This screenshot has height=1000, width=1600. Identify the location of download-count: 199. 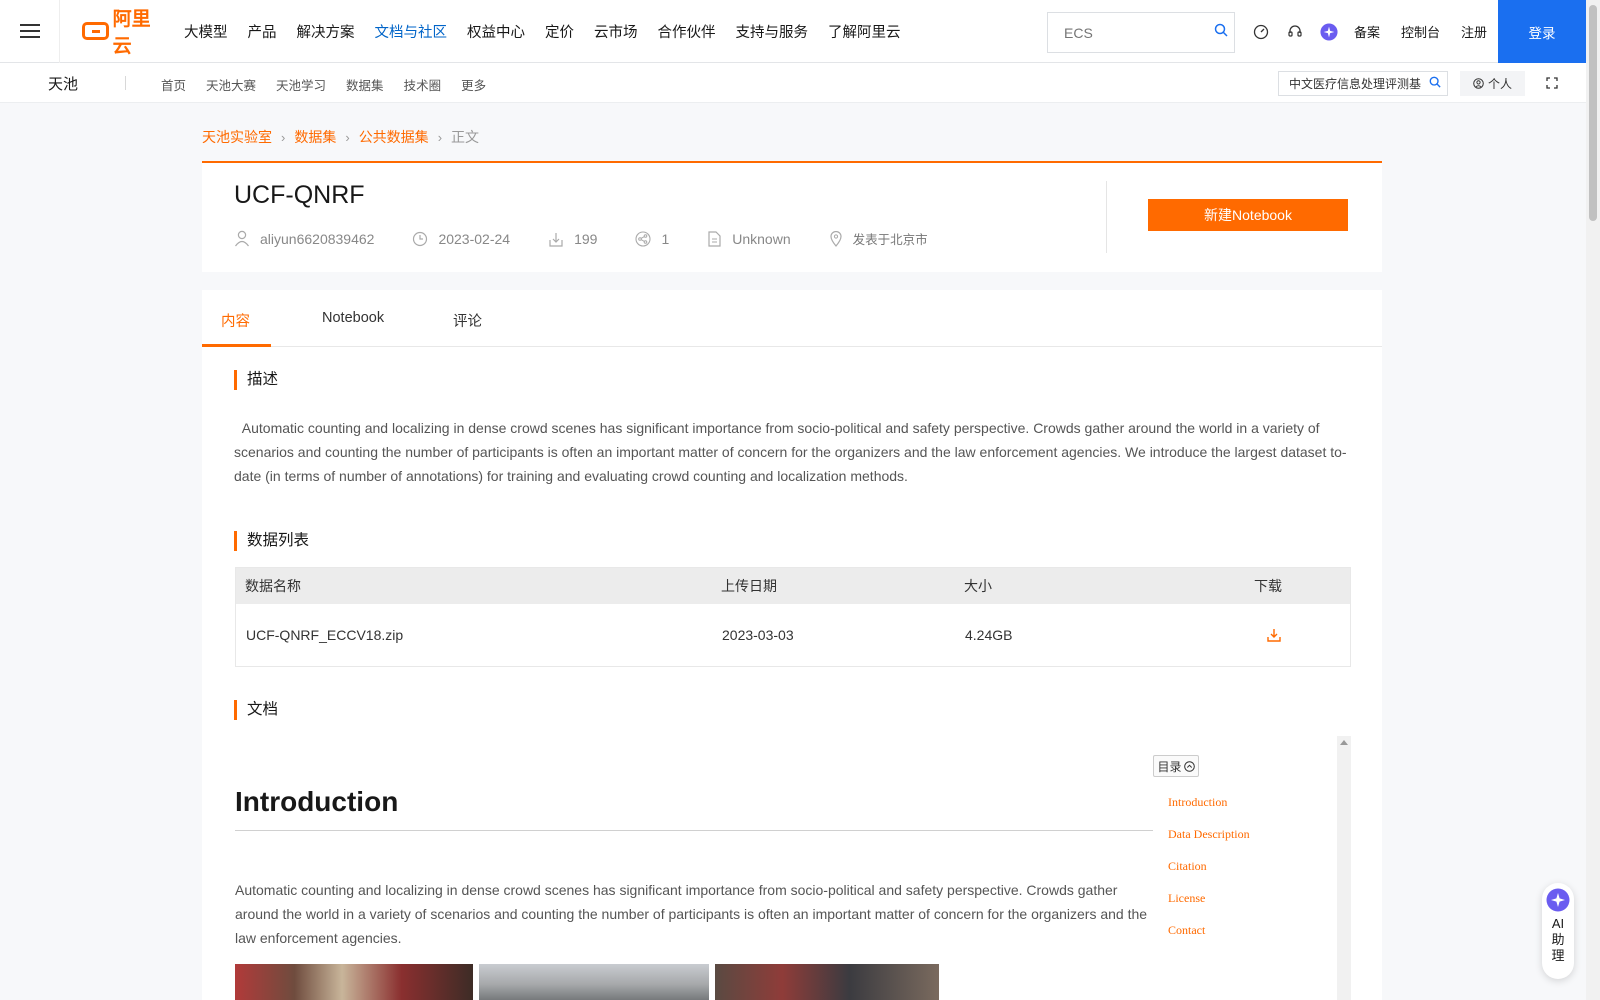
(586, 238).